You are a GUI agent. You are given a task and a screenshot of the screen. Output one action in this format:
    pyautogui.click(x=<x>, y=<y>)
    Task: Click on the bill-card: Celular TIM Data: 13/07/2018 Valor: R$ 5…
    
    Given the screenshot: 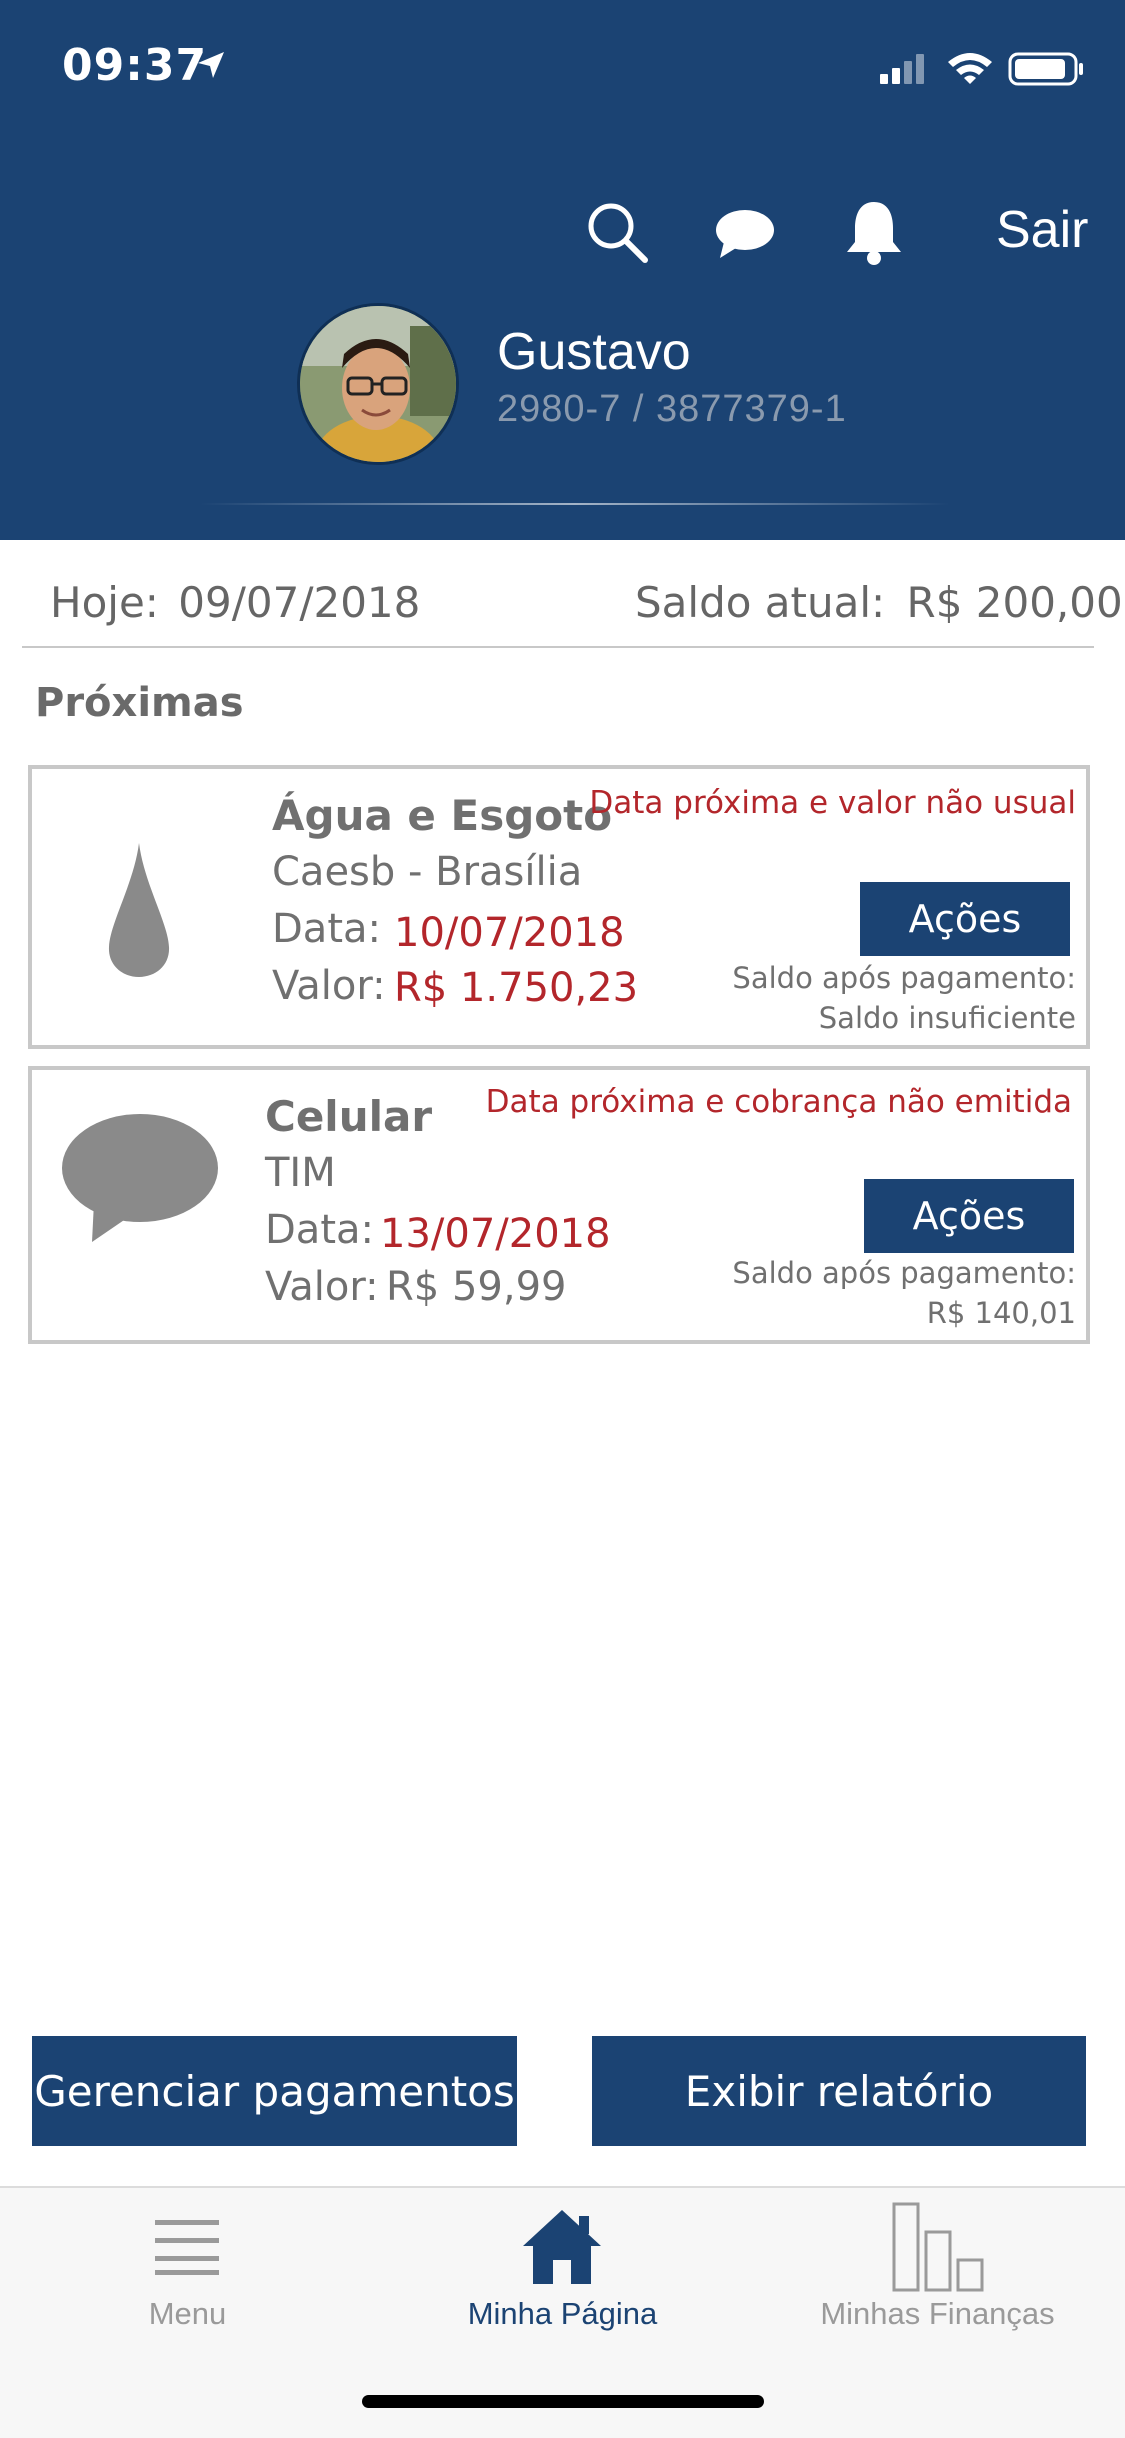 What is the action you would take?
    pyautogui.click(x=559, y=1205)
    